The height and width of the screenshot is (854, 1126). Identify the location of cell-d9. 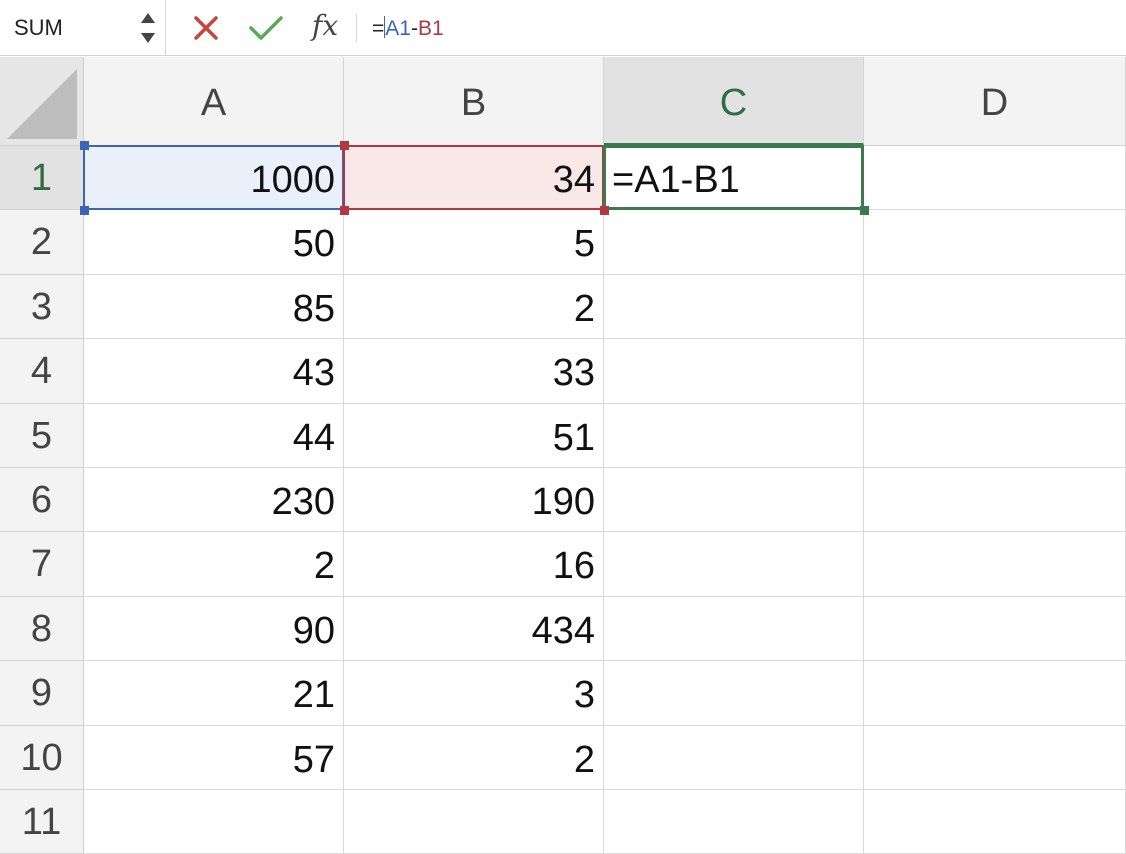
(995, 693).